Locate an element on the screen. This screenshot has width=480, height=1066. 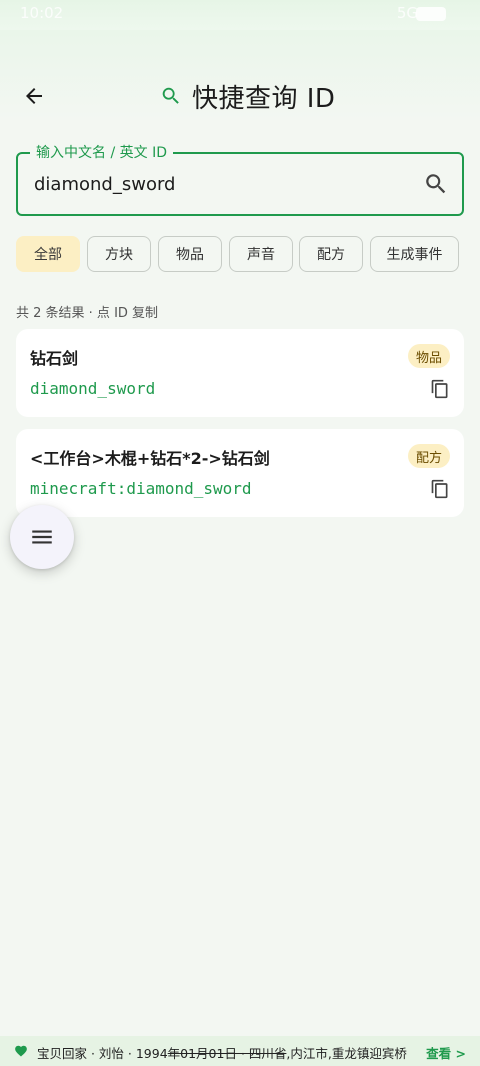
page-title: 快捷查询 ID is located at coordinates (264, 98).